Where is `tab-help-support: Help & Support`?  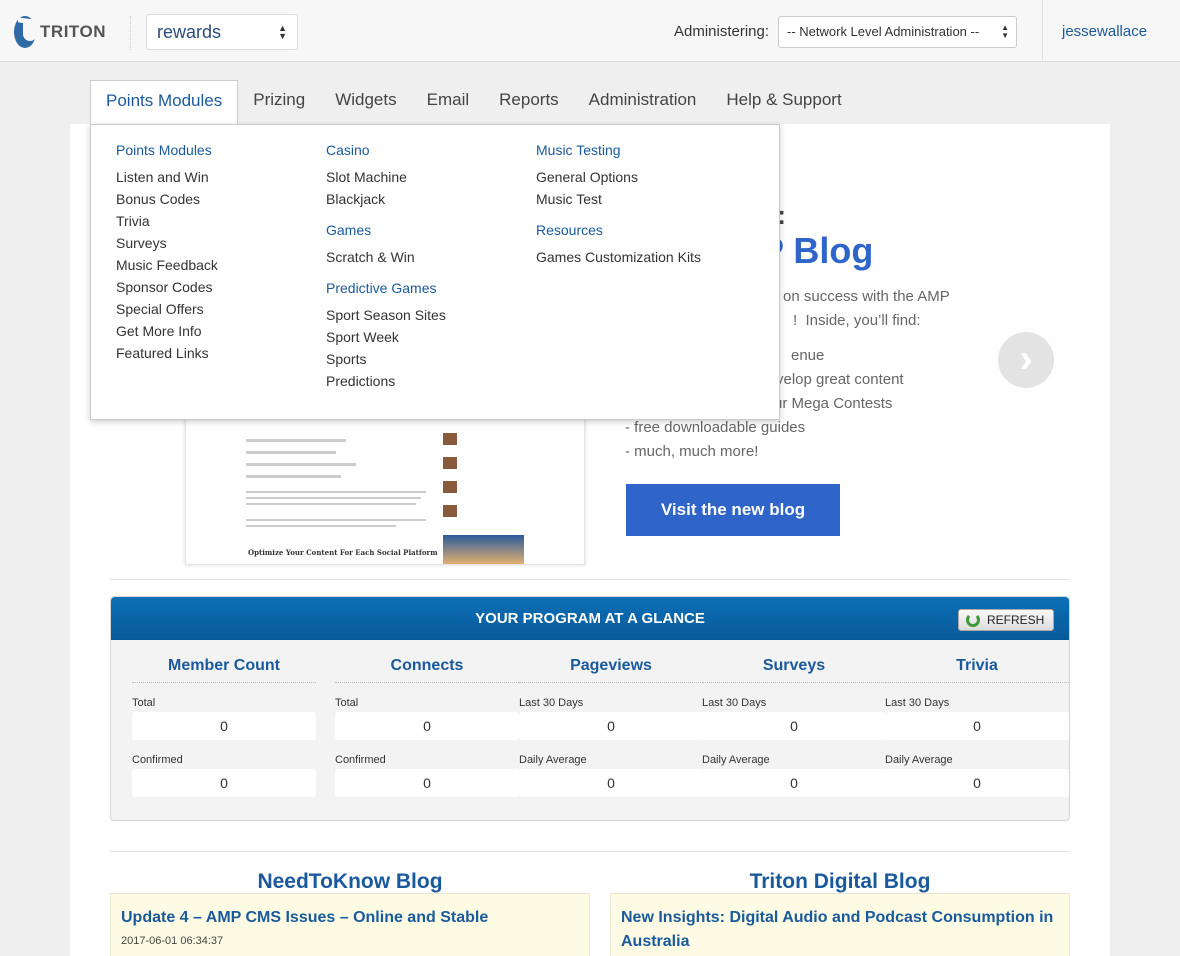
tab-help-support: Help & Support is located at coordinates (783, 102).